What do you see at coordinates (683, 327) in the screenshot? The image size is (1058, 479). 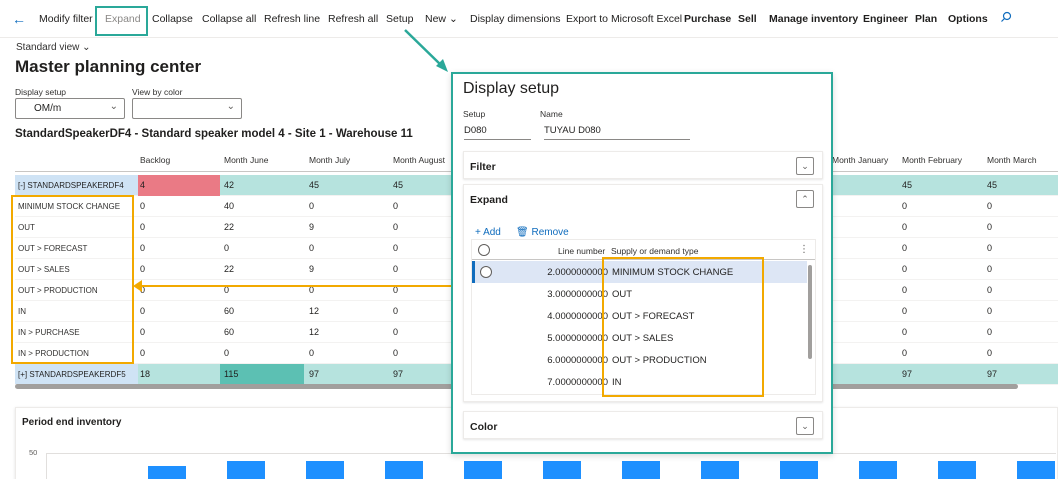 I see `expand-types-highlight-box` at bounding box center [683, 327].